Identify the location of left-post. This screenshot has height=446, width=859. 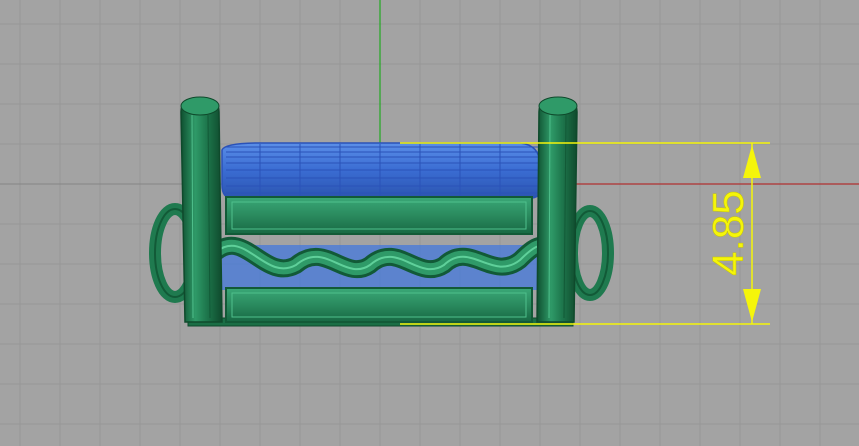
(201, 209).